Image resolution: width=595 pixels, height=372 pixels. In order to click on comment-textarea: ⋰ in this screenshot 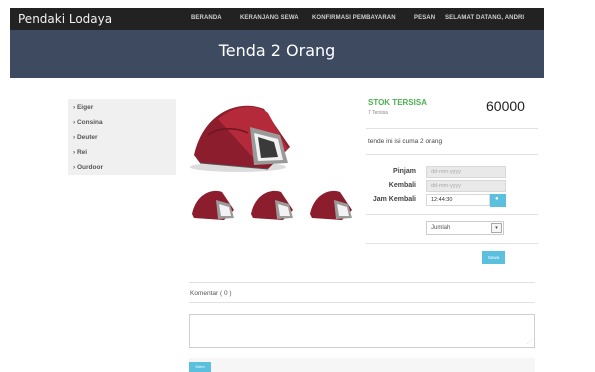, I will do `click(362, 331)`.